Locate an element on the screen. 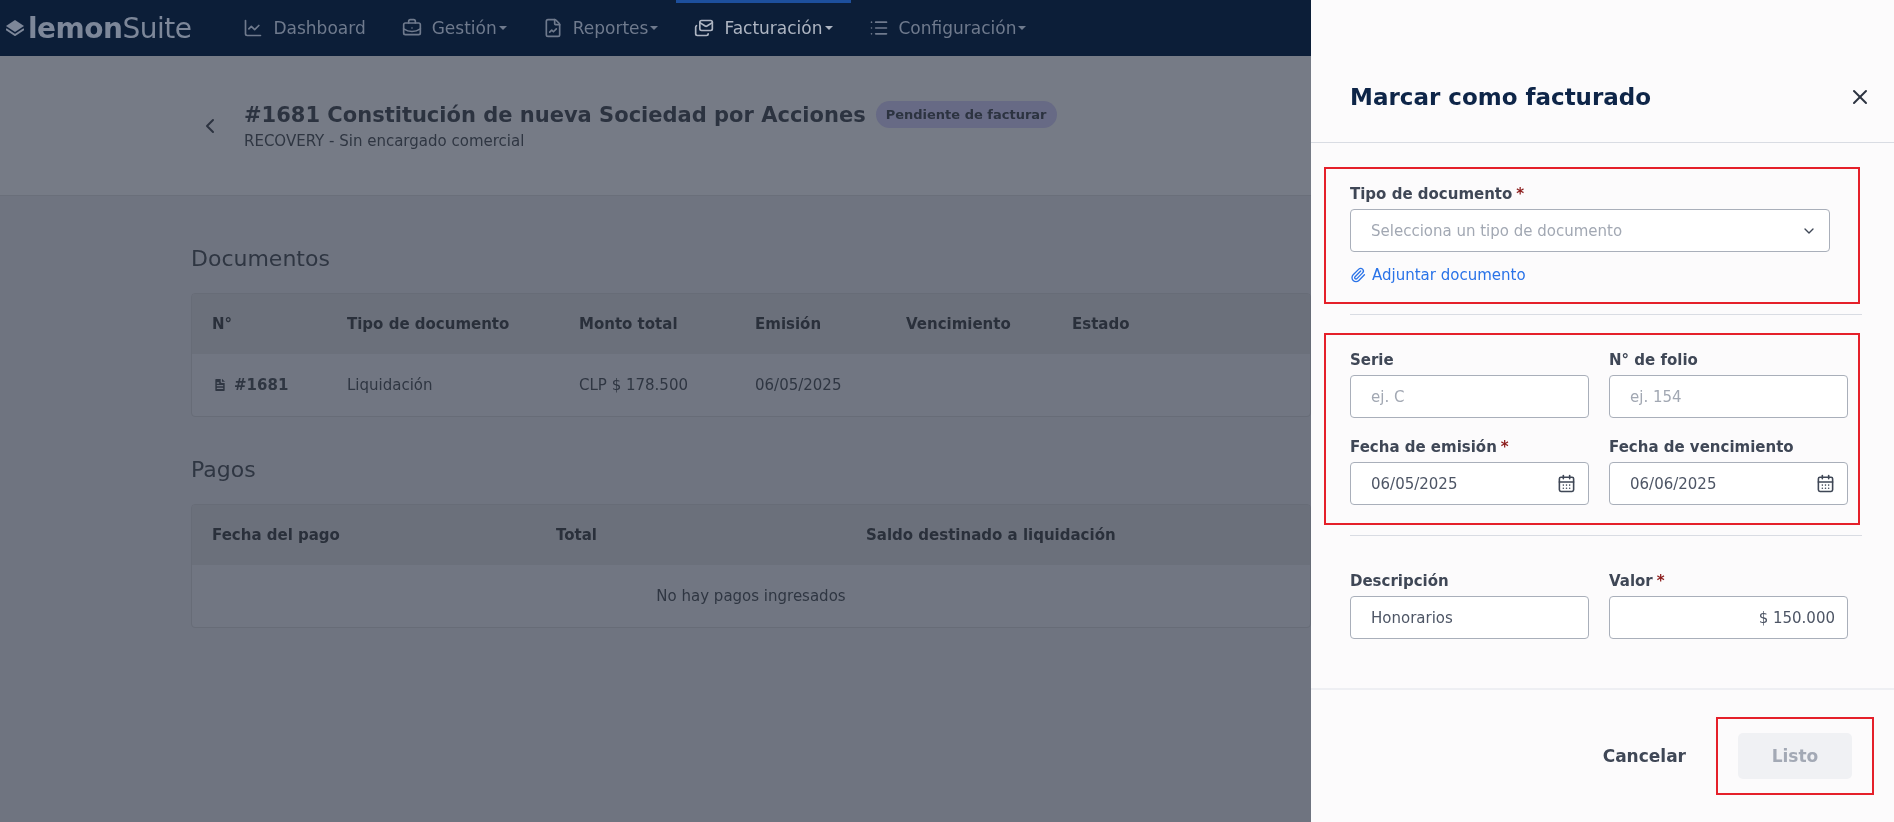  field-label: N° de folio is located at coordinates (1654, 360).